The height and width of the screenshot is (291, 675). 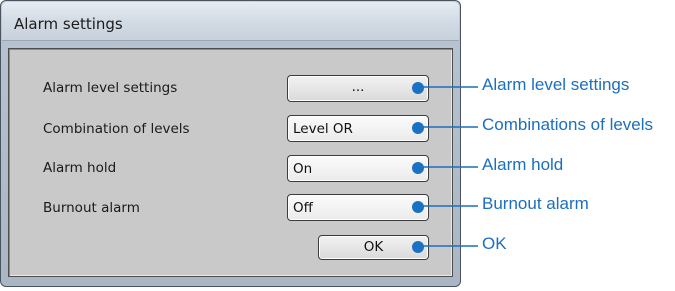 I want to click on callout-combinations-of-levels: Combinations of levels, so click(x=568, y=124).